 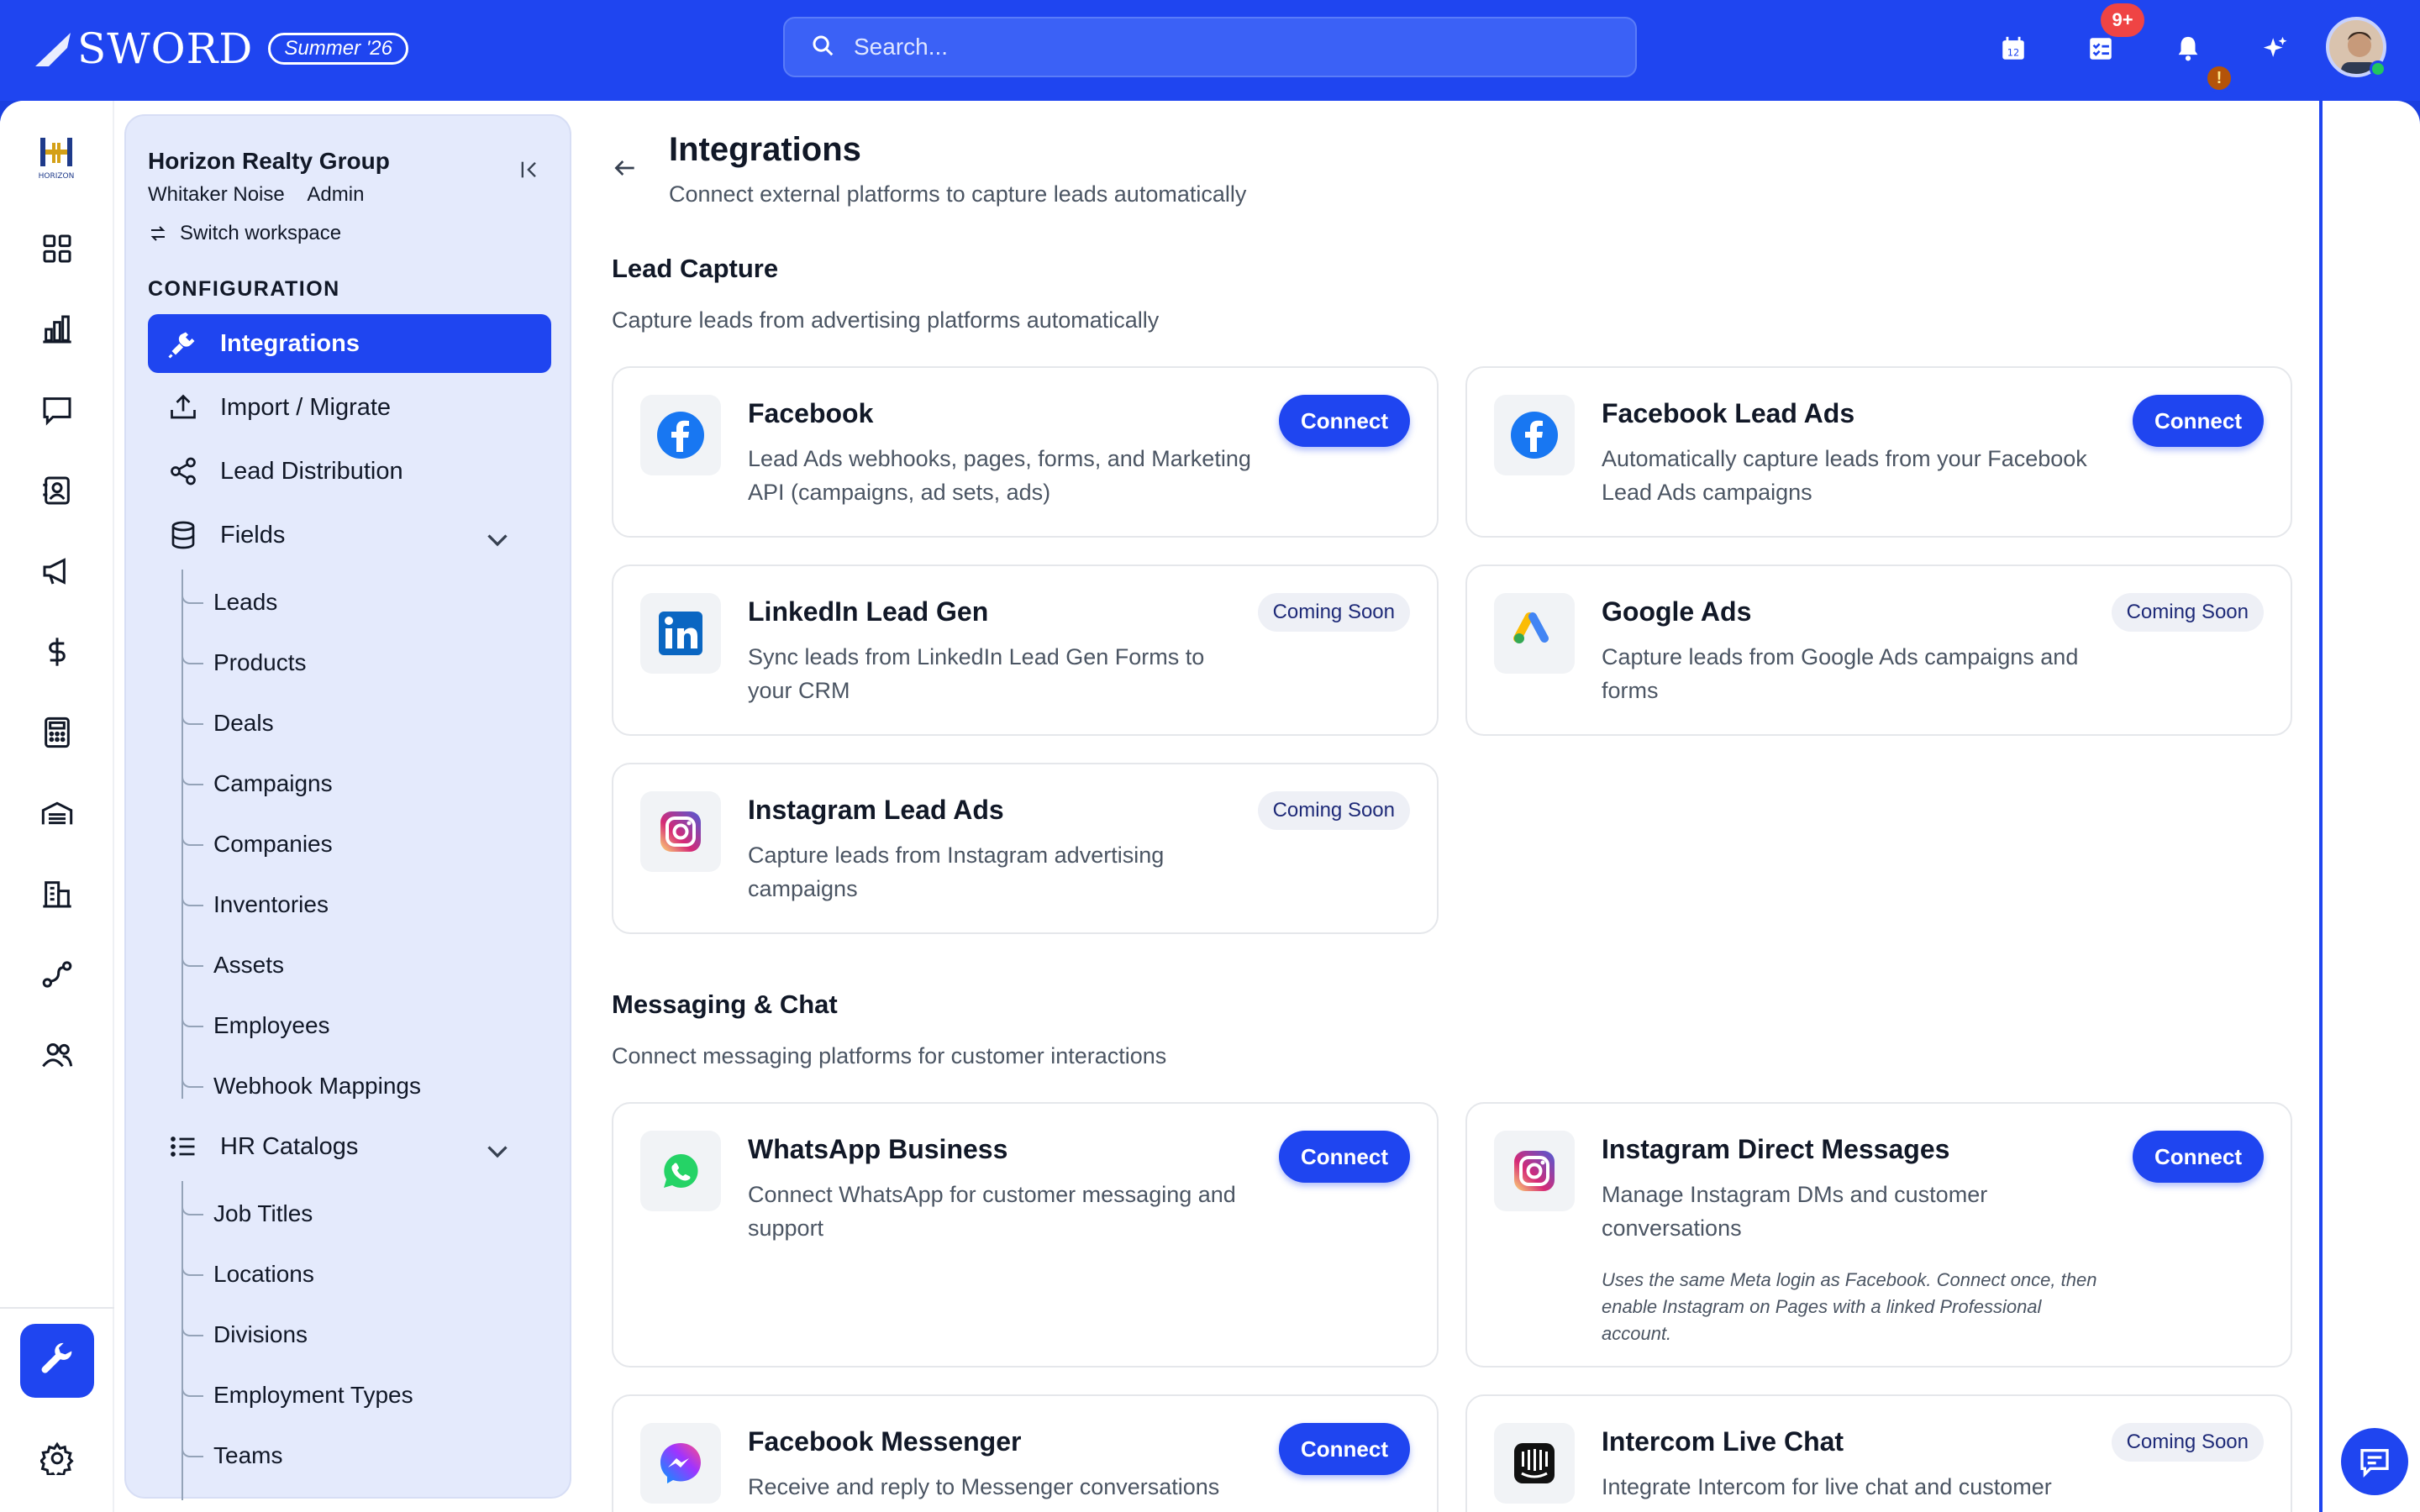 I want to click on card-title: Intercom Live Chat, so click(x=1723, y=1441).